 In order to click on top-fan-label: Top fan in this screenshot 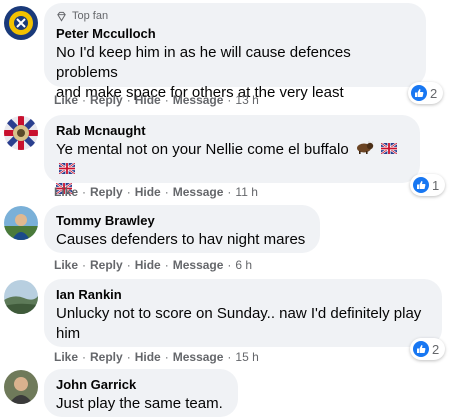, I will do `click(90, 16)`.